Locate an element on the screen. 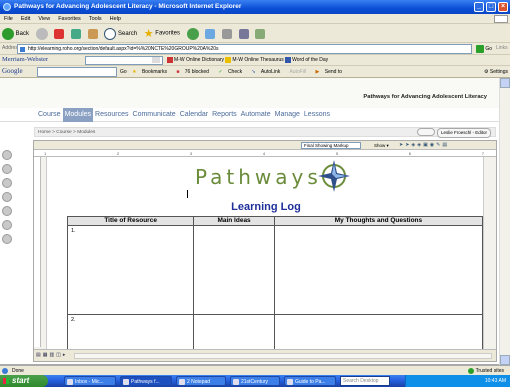  links-button: Links is located at coordinates (502, 48).